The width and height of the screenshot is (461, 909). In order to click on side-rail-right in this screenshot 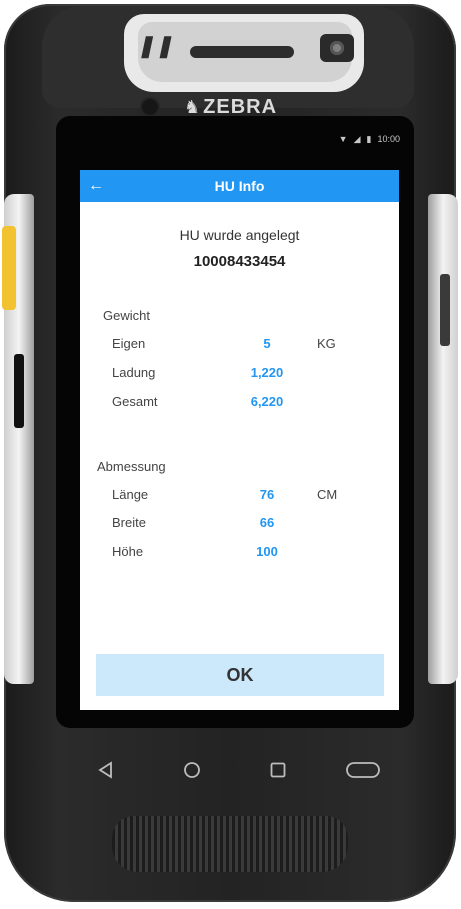, I will do `click(443, 439)`.